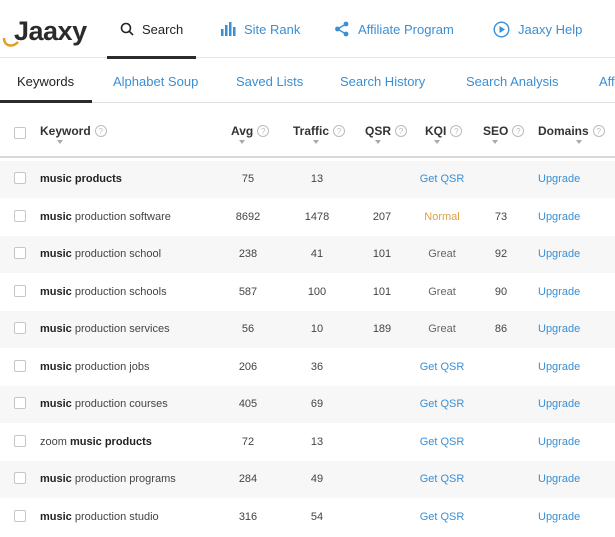 Image resolution: width=615 pixels, height=537 pixels. Describe the element at coordinates (105, 217) in the screenshot. I see `keyword-cell: music production software` at that location.